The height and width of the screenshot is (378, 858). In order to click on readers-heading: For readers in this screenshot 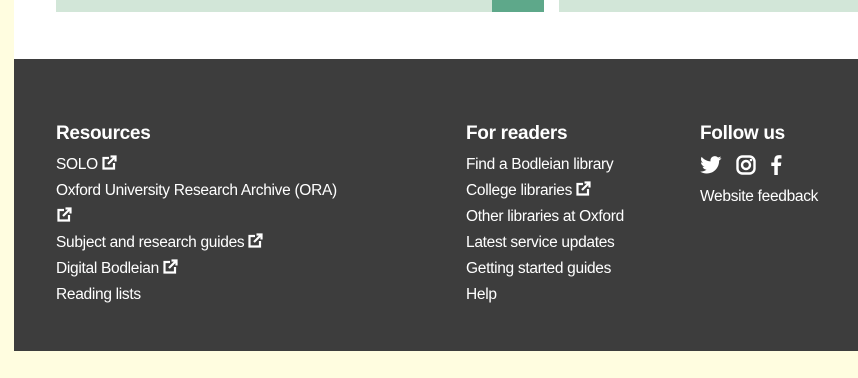, I will do `click(517, 133)`.